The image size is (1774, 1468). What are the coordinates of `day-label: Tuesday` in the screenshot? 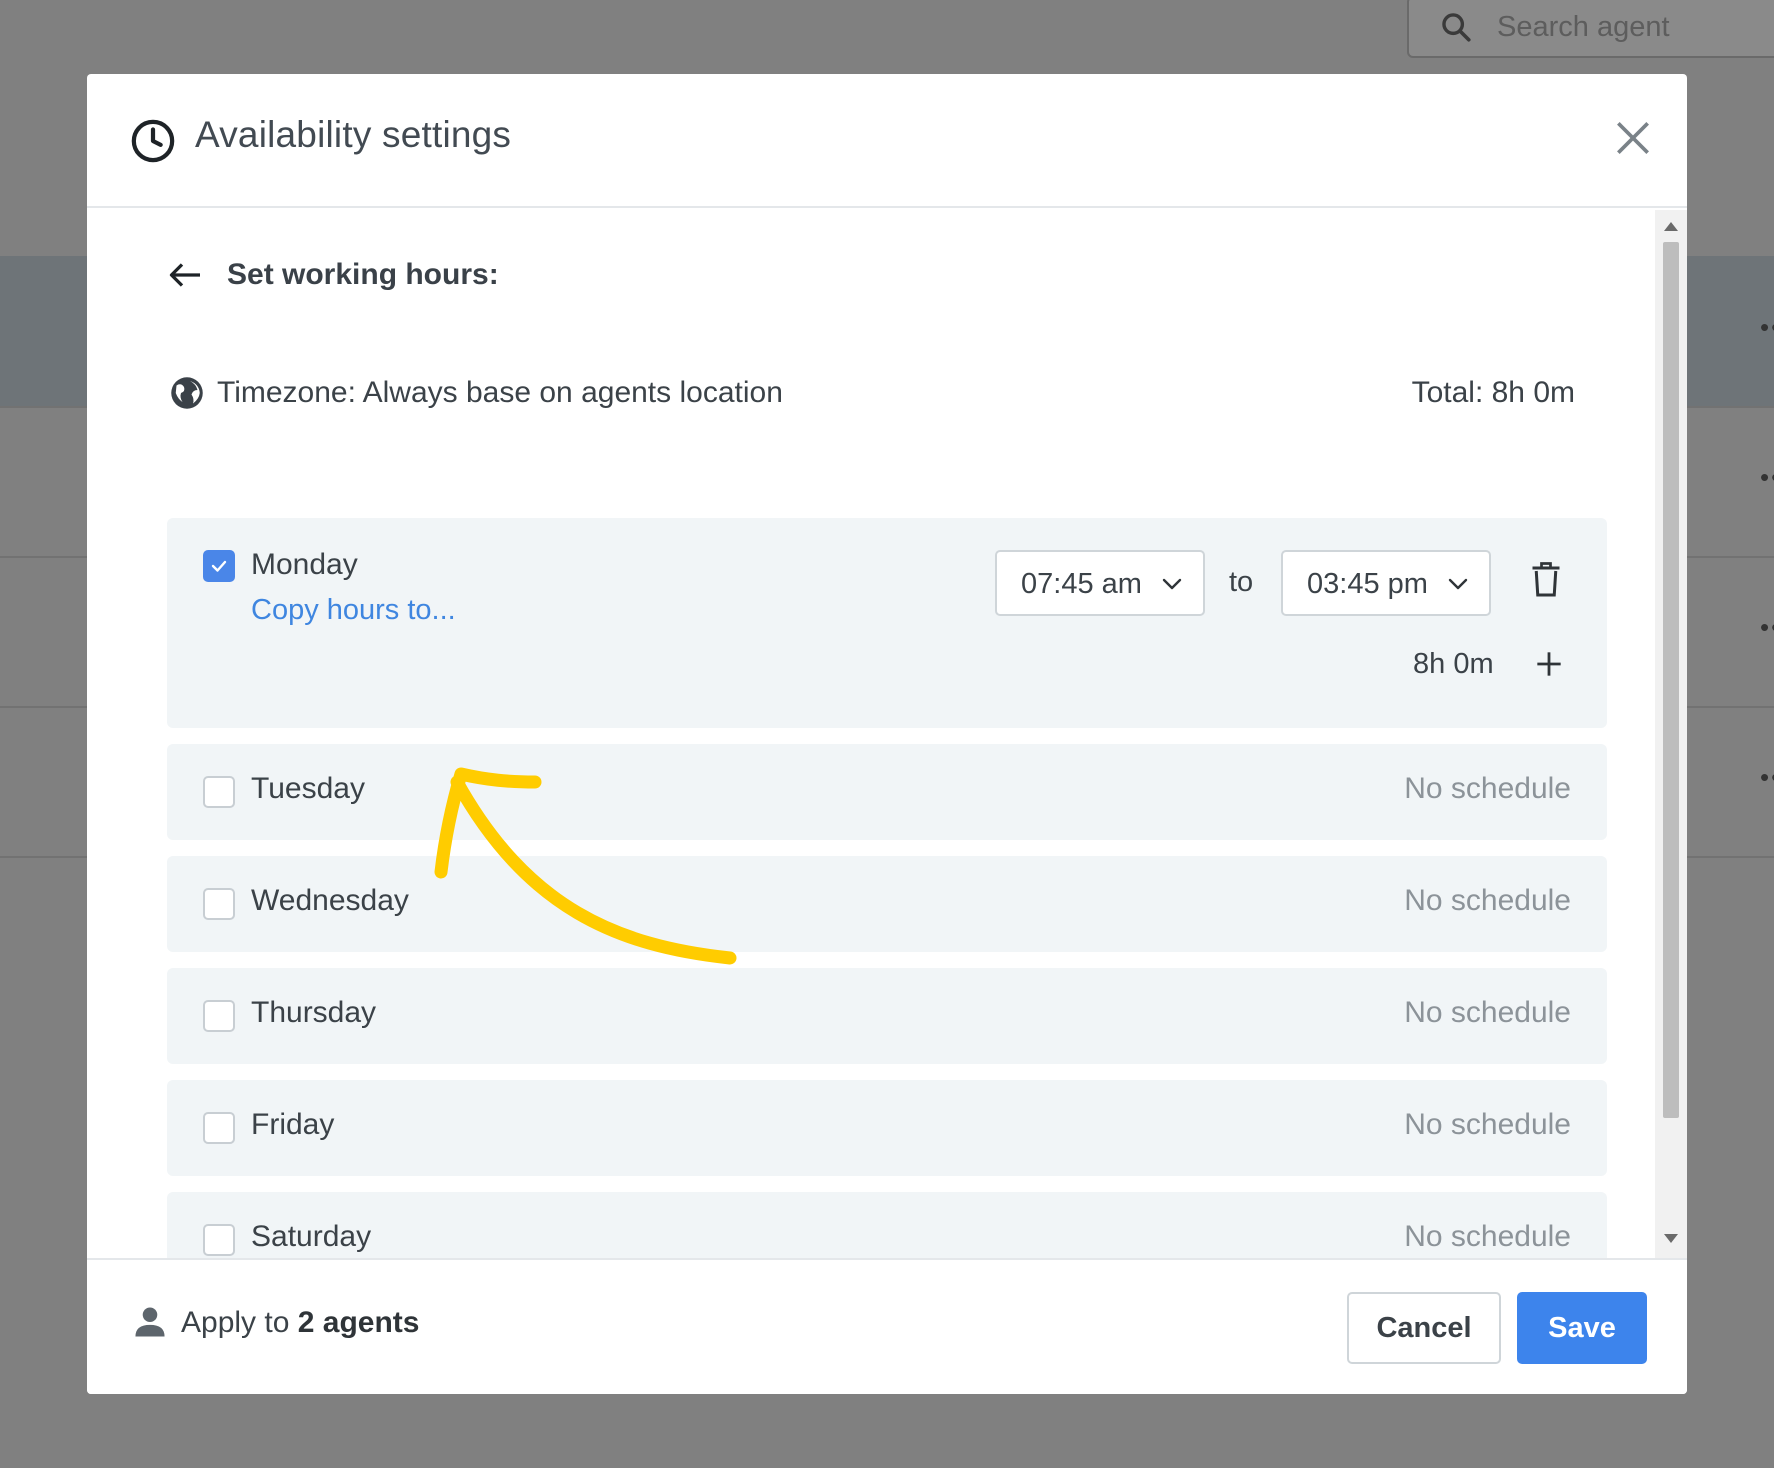 It's located at (308, 788).